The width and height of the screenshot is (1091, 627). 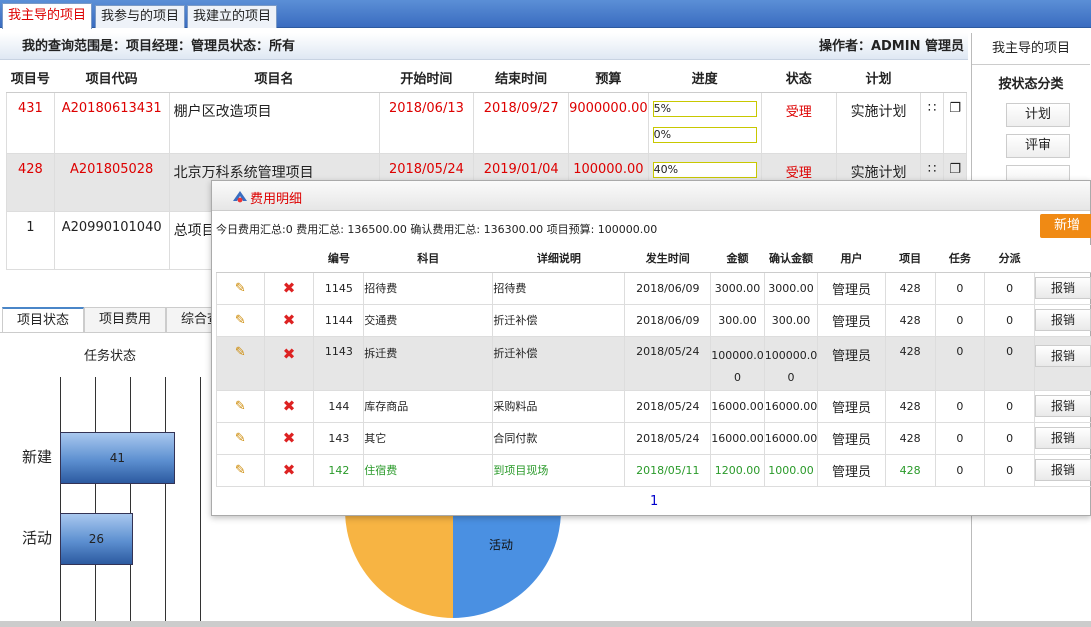 I want to click on tab-my-joined-projects: 我参与的项目, so click(x=140, y=16).